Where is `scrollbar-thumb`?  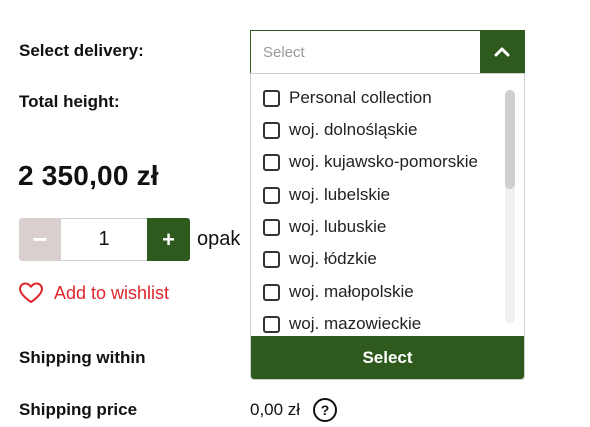
scrollbar-thumb is located at coordinates (510, 139).